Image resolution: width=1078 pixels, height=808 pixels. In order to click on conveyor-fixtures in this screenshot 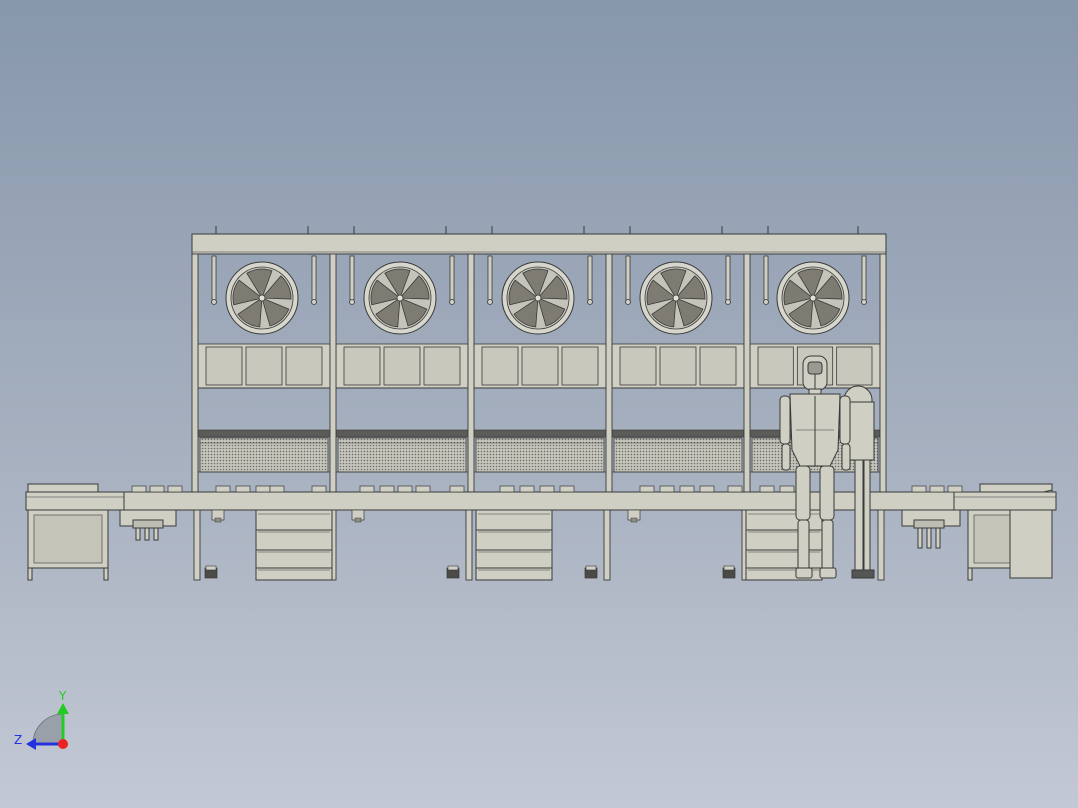, I will do `click(547, 489)`.